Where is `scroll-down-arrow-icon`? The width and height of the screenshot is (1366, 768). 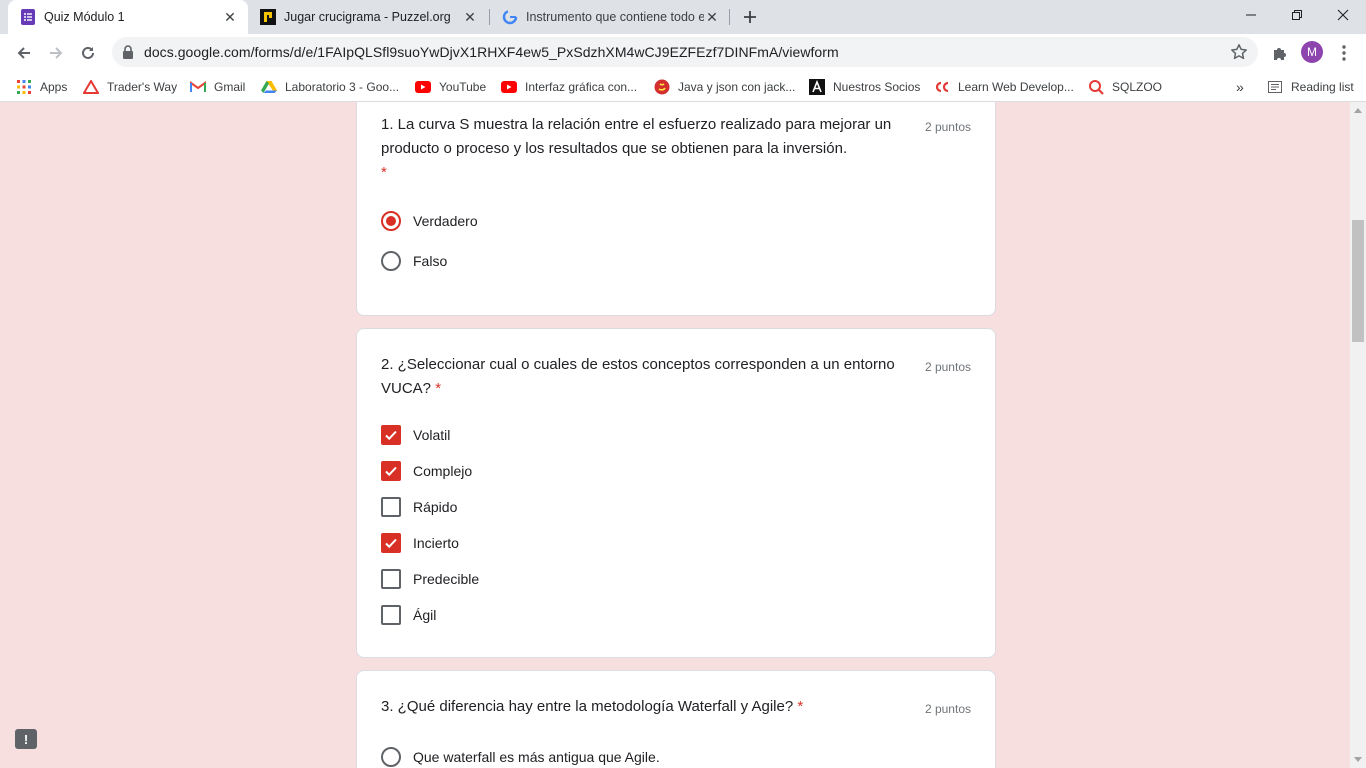
scroll-down-arrow-icon is located at coordinates (1358, 759).